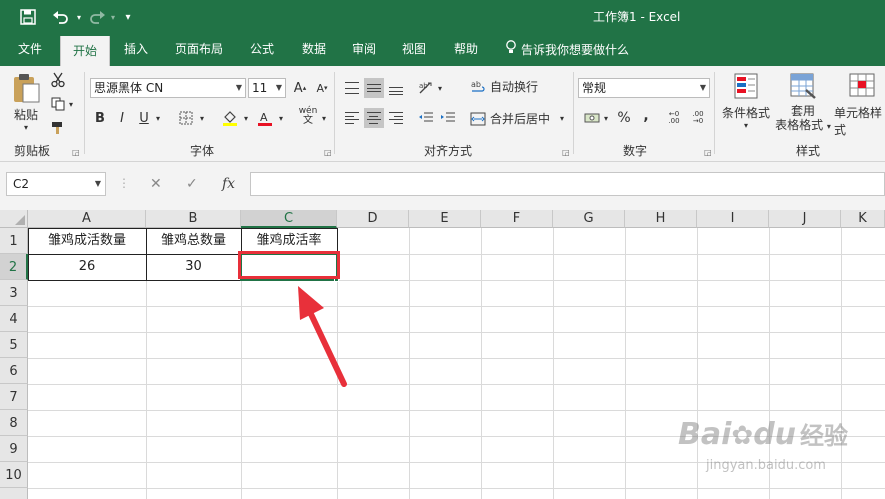 This screenshot has height=499, width=885. What do you see at coordinates (76, 152) in the screenshot?
I see `clipboard-launcher-icon: ◲` at bounding box center [76, 152].